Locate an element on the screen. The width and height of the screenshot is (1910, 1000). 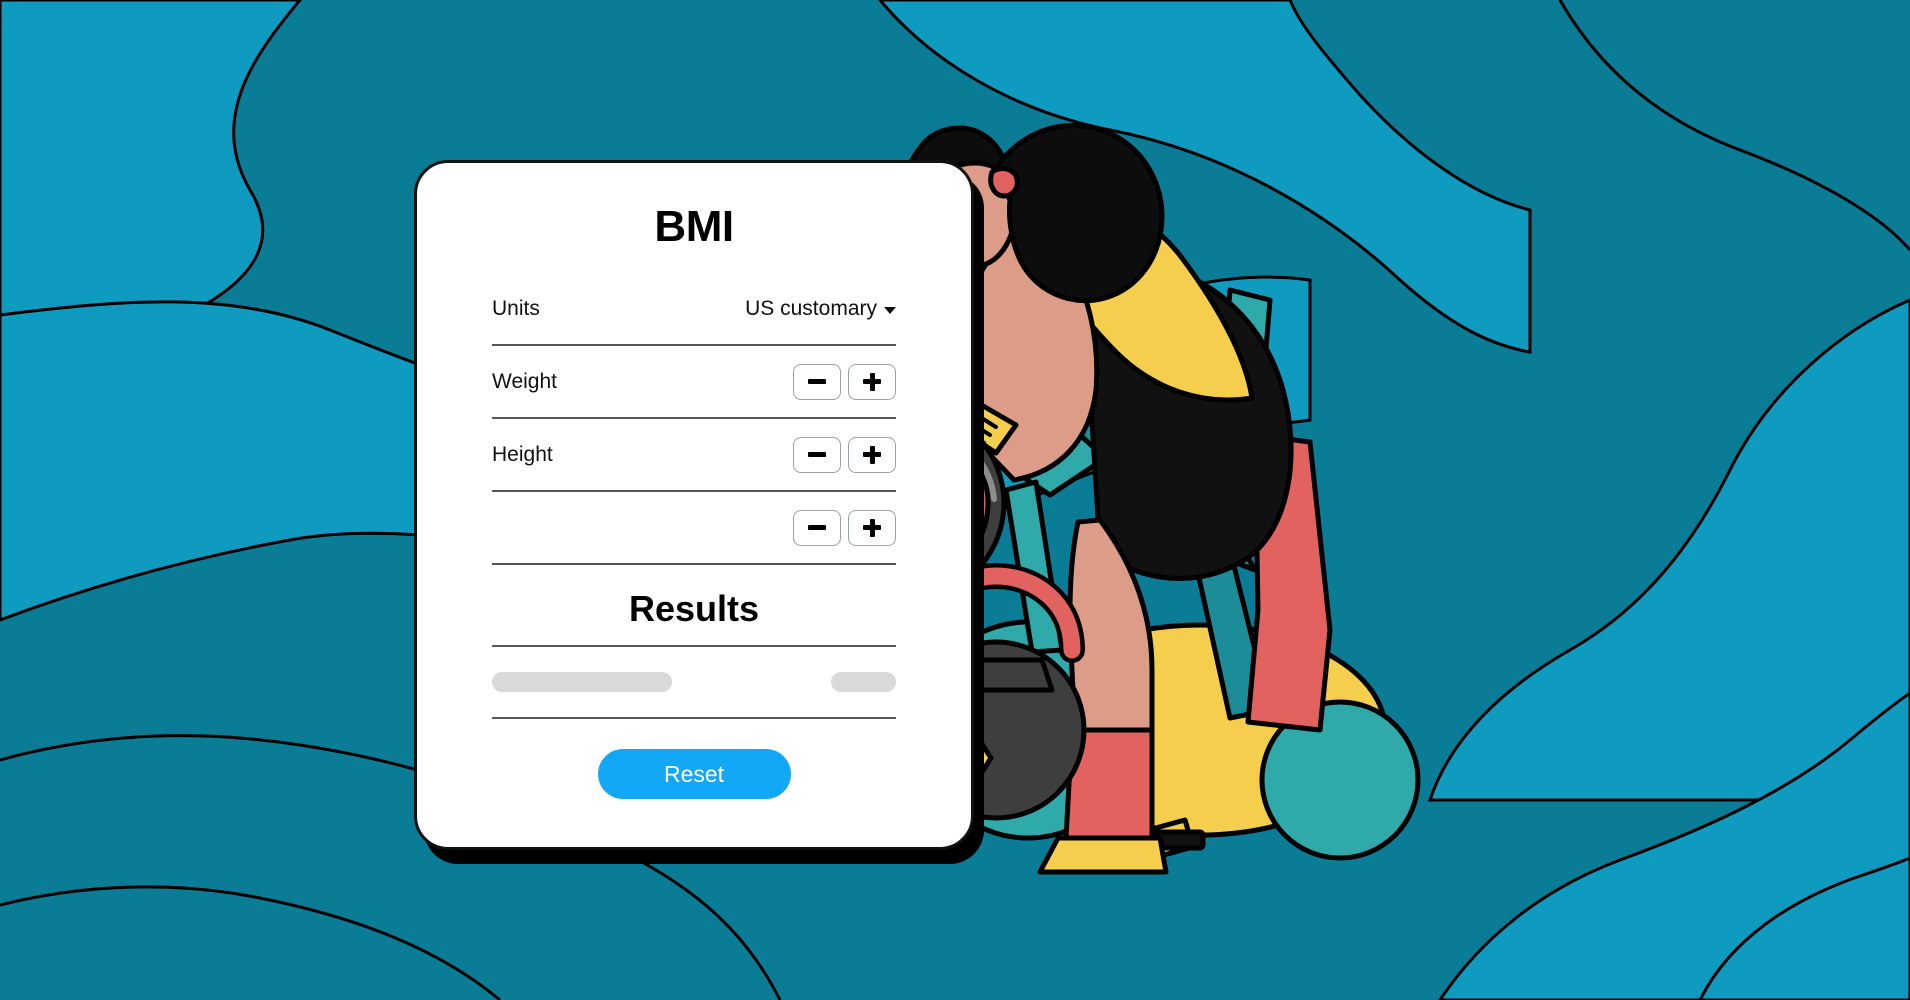
row-weight: Weight is located at coordinates (694, 382).